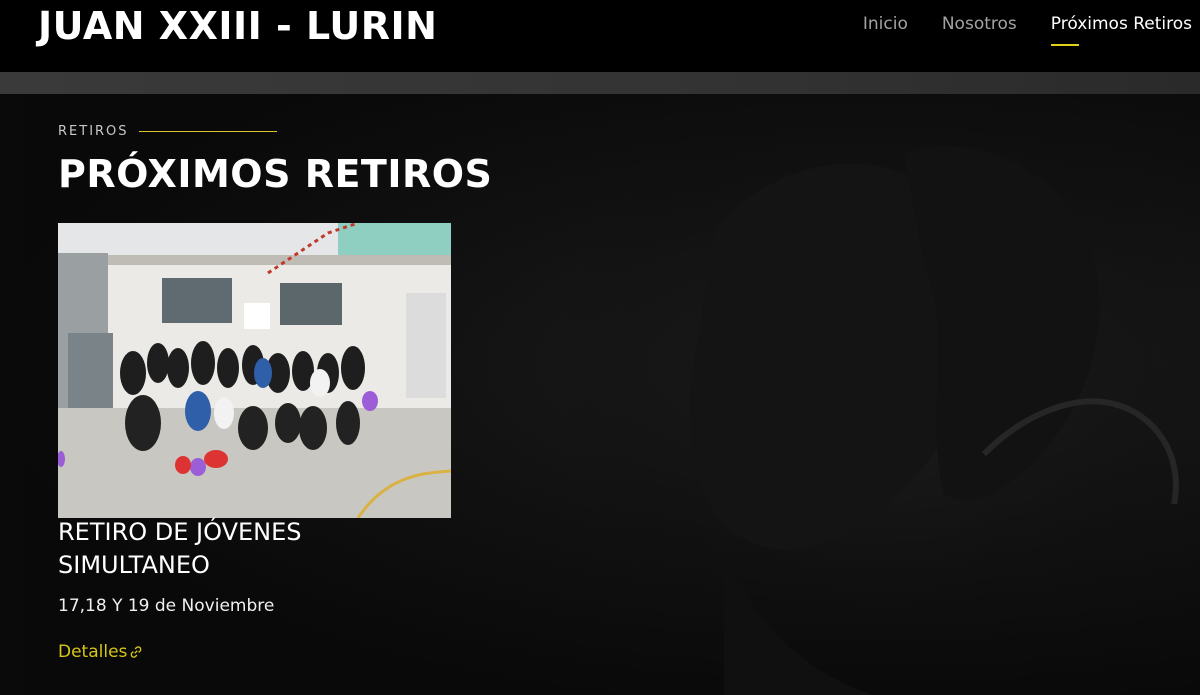 Image resolution: width=1200 pixels, height=695 pixels. Describe the element at coordinates (1027, 30) in the screenshot. I see `main-nav: Inicio Nosotros Próximos Retiros` at that location.